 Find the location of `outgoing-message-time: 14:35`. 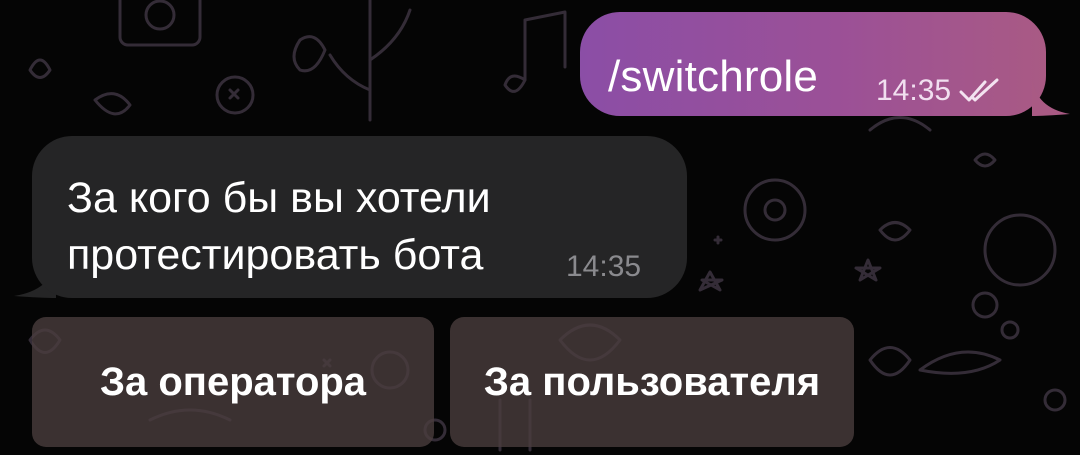

outgoing-message-time: 14:35 is located at coordinates (914, 90).